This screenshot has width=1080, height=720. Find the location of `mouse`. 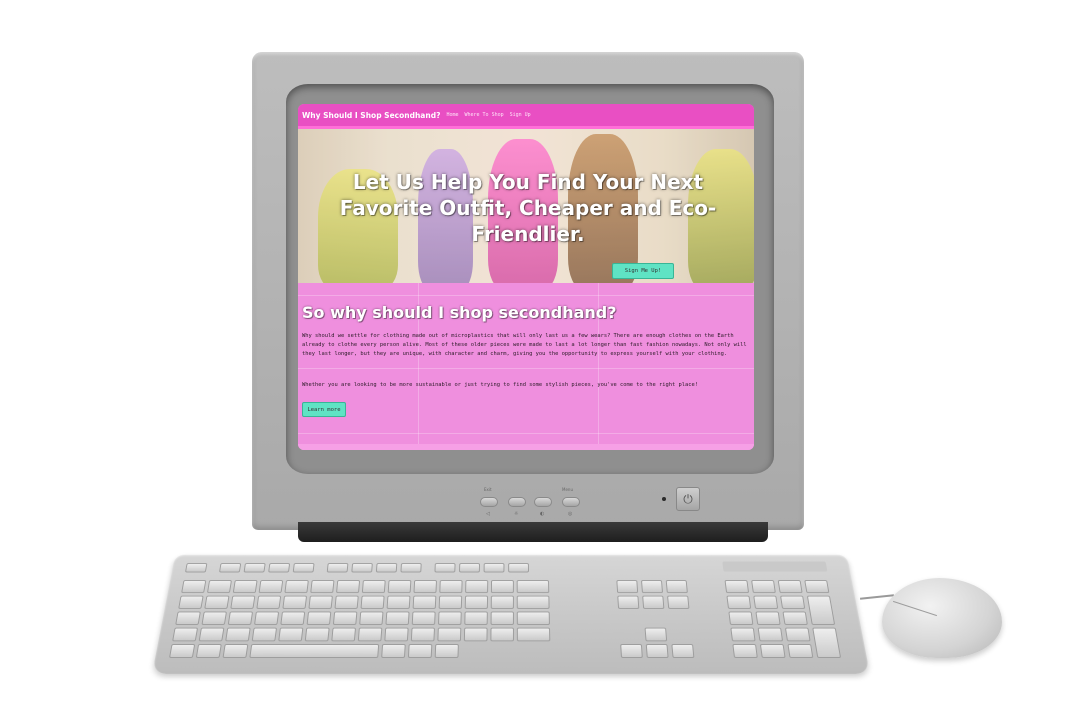

mouse is located at coordinates (942, 618).